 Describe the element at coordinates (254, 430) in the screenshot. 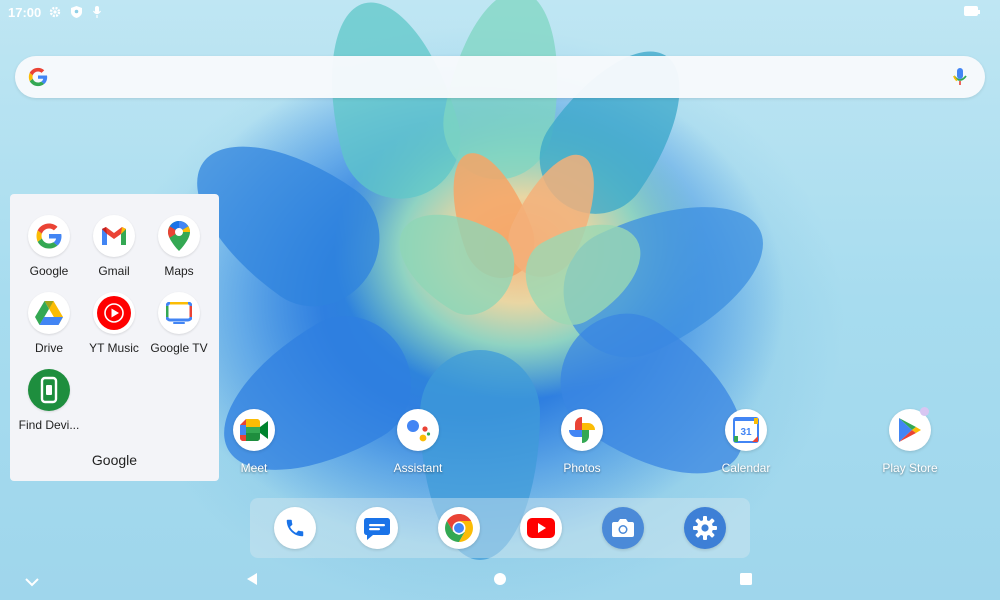

I see `meet-icon` at that location.